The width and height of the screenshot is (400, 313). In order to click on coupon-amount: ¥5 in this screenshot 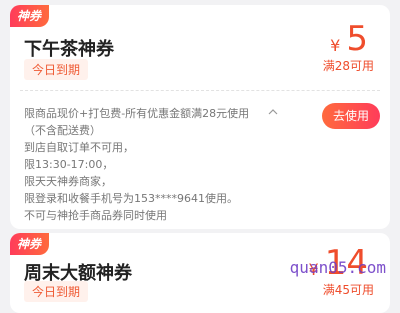, I will do `click(349, 39)`.